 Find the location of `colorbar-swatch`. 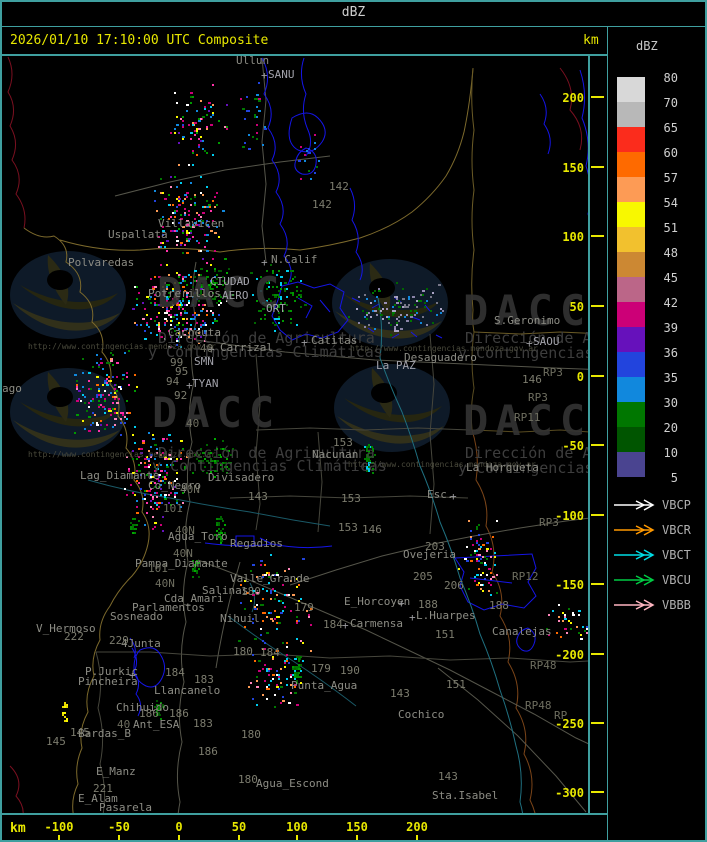

colorbar-swatch is located at coordinates (631, 314).